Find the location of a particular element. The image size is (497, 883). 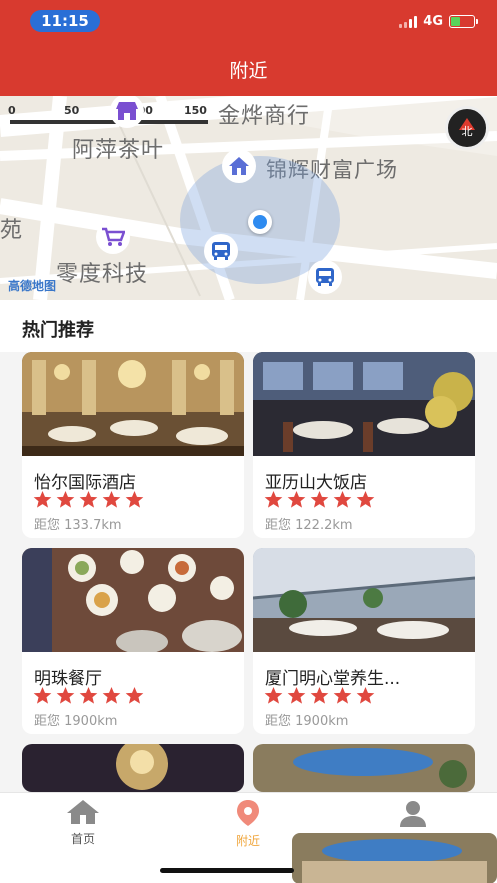

section-header: 热门推荐 is located at coordinates (248, 326).